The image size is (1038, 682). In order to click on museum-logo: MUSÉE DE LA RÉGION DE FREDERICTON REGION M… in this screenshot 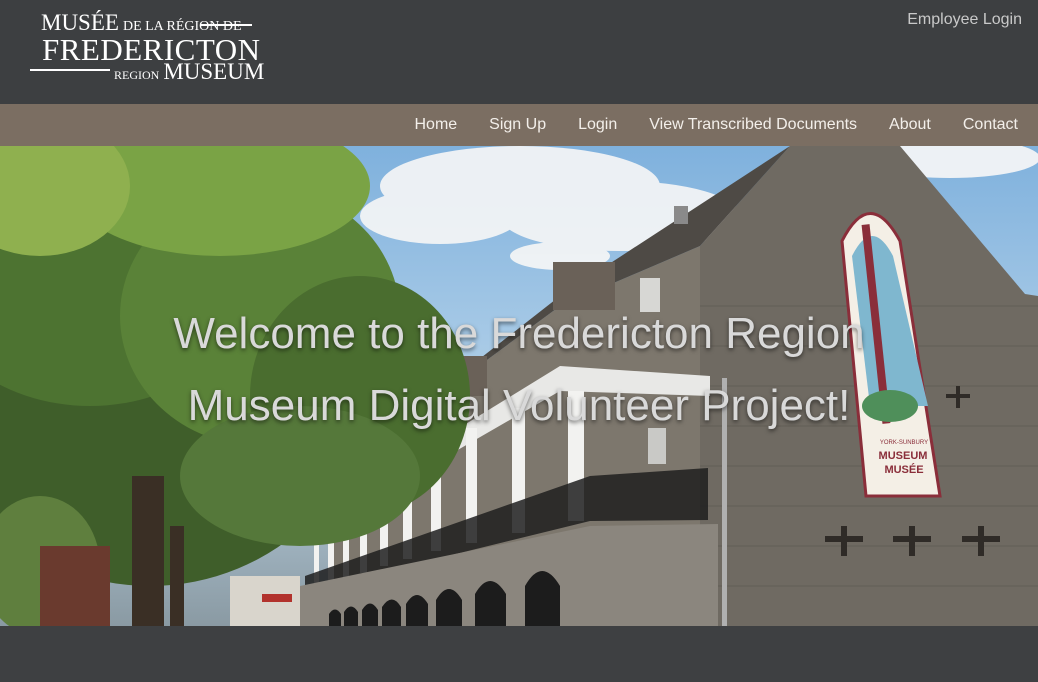, I will do `click(146, 48)`.